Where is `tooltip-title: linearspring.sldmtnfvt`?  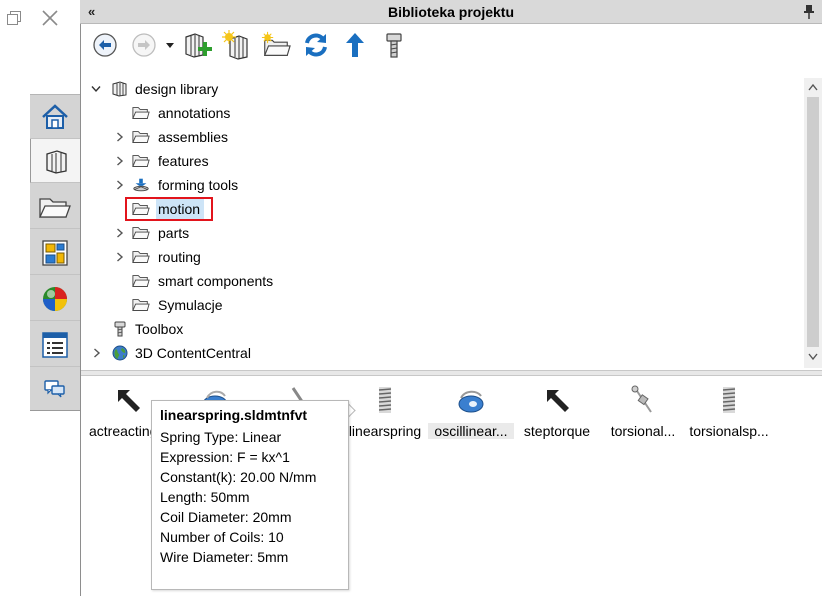 tooltip-title: linearspring.sldmtnfvt is located at coordinates (234, 415).